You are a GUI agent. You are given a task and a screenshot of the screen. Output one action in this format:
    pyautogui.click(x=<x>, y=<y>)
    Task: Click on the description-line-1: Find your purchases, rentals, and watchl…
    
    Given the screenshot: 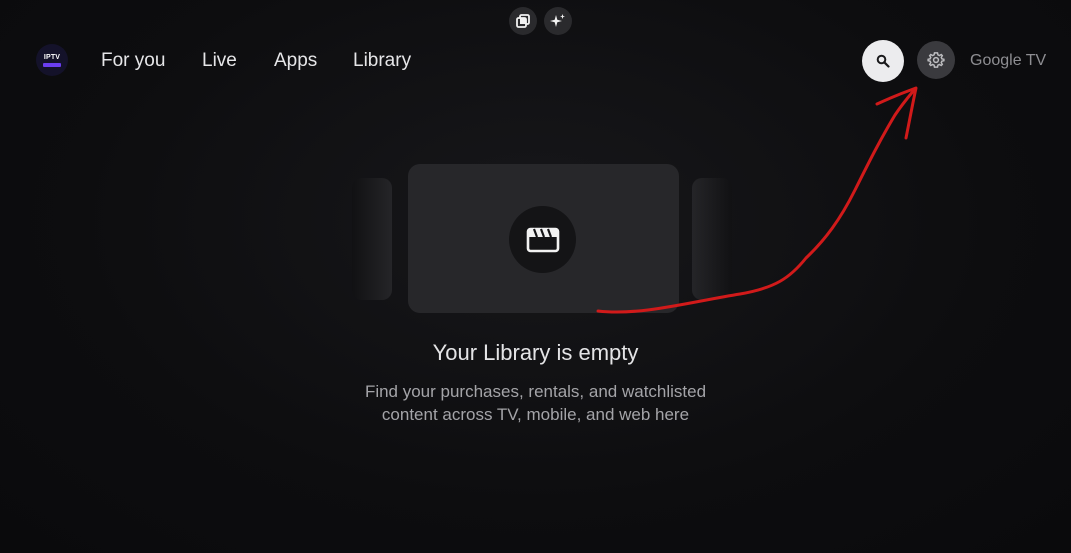 What is the action you would take?
    pyautogui.click(x=535, y=391)
    